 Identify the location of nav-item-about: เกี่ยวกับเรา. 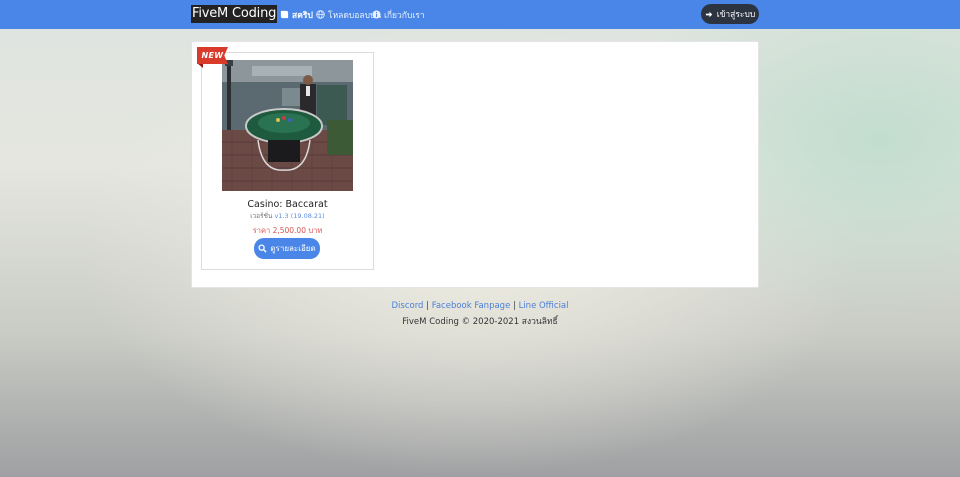
(398, 14).